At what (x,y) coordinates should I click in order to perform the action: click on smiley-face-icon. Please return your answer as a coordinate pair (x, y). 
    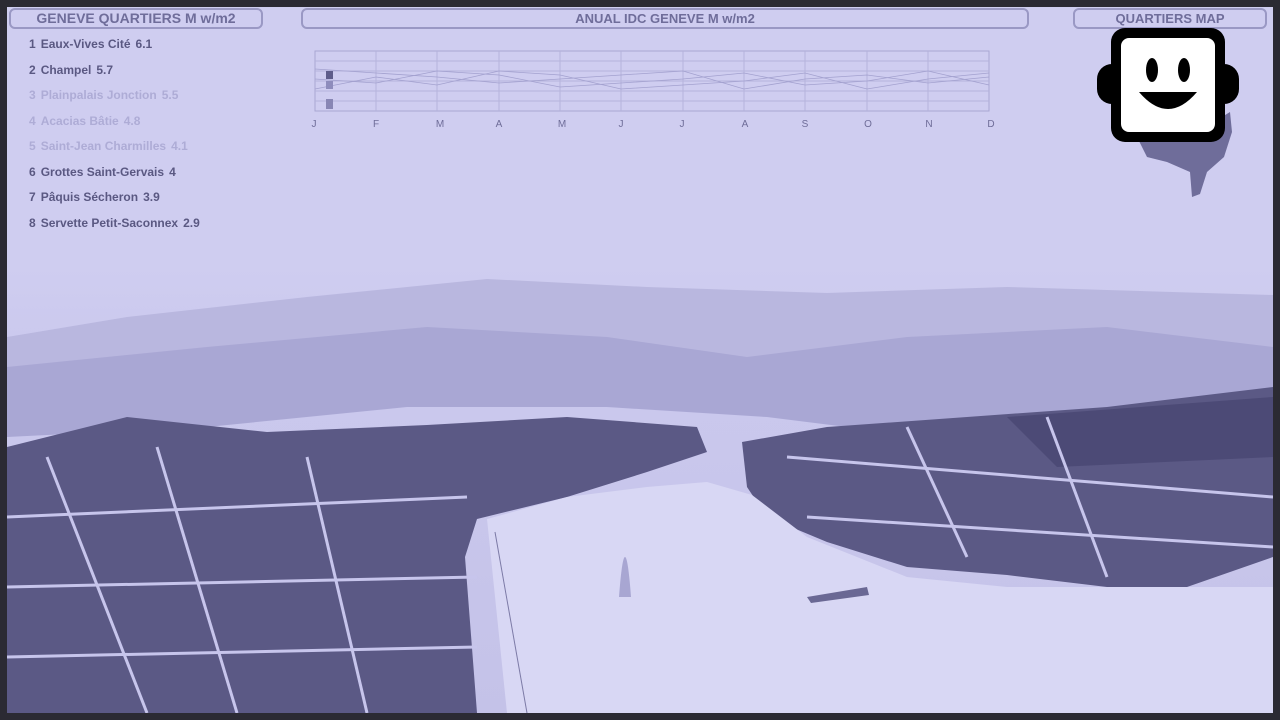
    Looking at the image, I should click on (1168, 85).